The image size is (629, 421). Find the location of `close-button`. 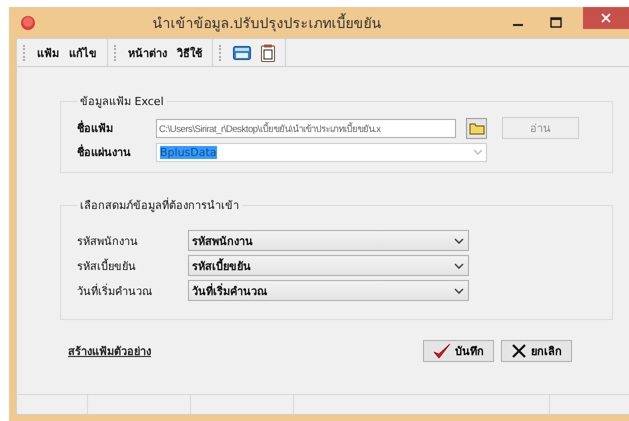

close-button is located at coordinates (606, 18).